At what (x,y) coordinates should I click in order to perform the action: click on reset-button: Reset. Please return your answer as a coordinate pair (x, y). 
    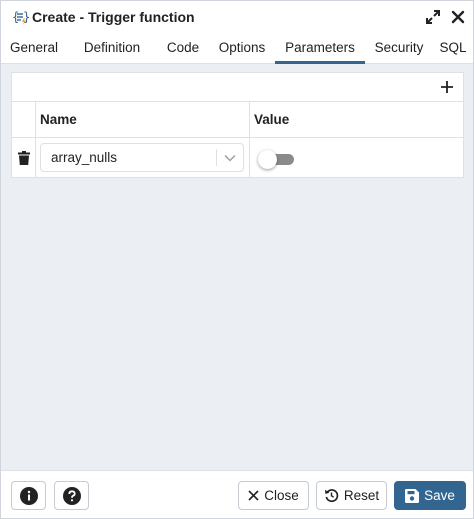
    Looking at the image, I should click on (351, 495).